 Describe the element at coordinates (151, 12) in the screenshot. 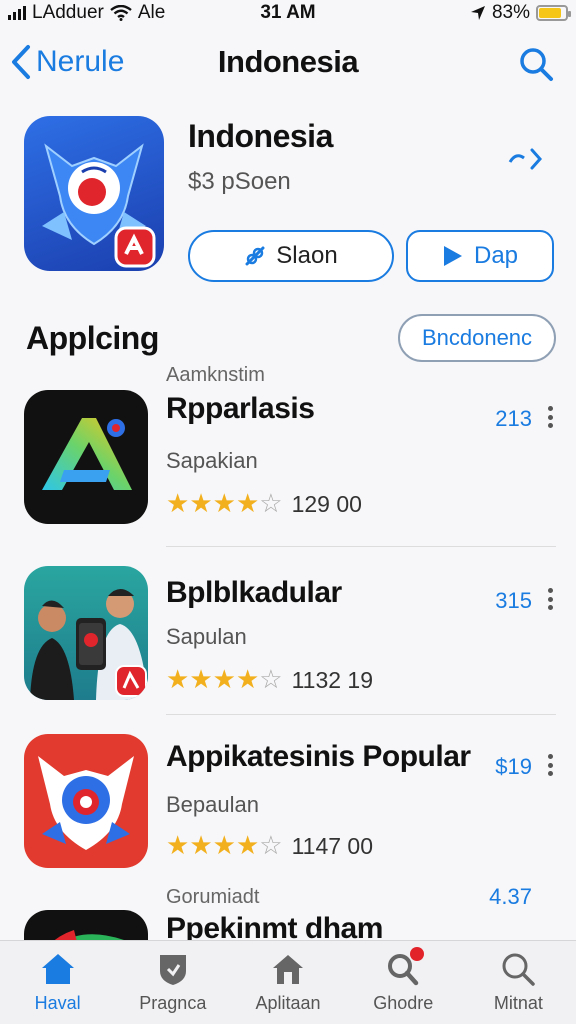

I see `network-label: Ale` at that location.